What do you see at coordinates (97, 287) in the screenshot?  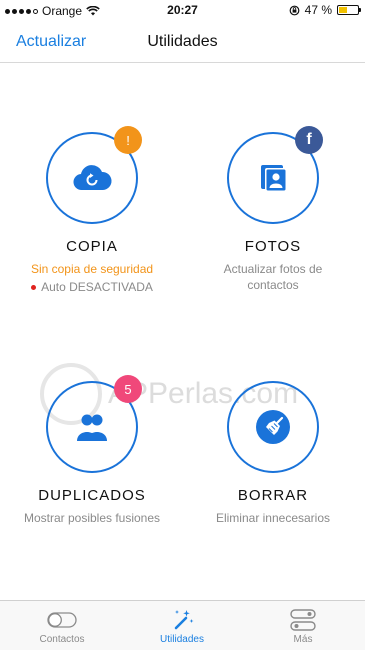 I see `auto-backup-status-text: Auto DESACTIVADA` at bounding box center [97, 287].